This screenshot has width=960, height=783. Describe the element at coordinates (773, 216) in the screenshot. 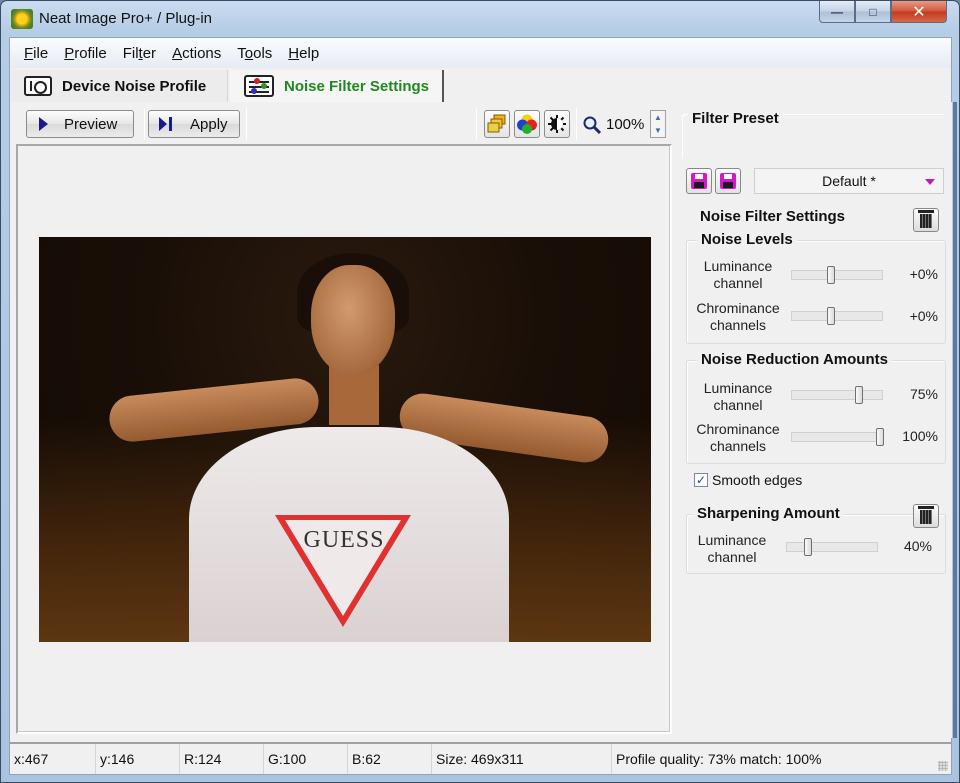

I see `noise-filter-settings-title: Noise Filter Settings` at that location.